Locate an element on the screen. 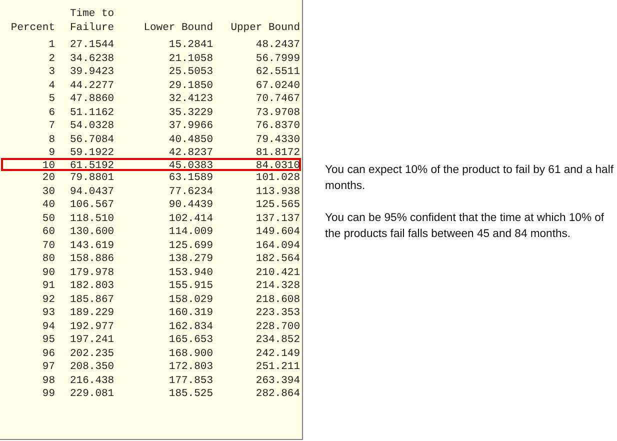 Image resolution: width=617 pixels, height=441 pixels. table-cell-text: 54.0328 is located at coordinates (92, 127).